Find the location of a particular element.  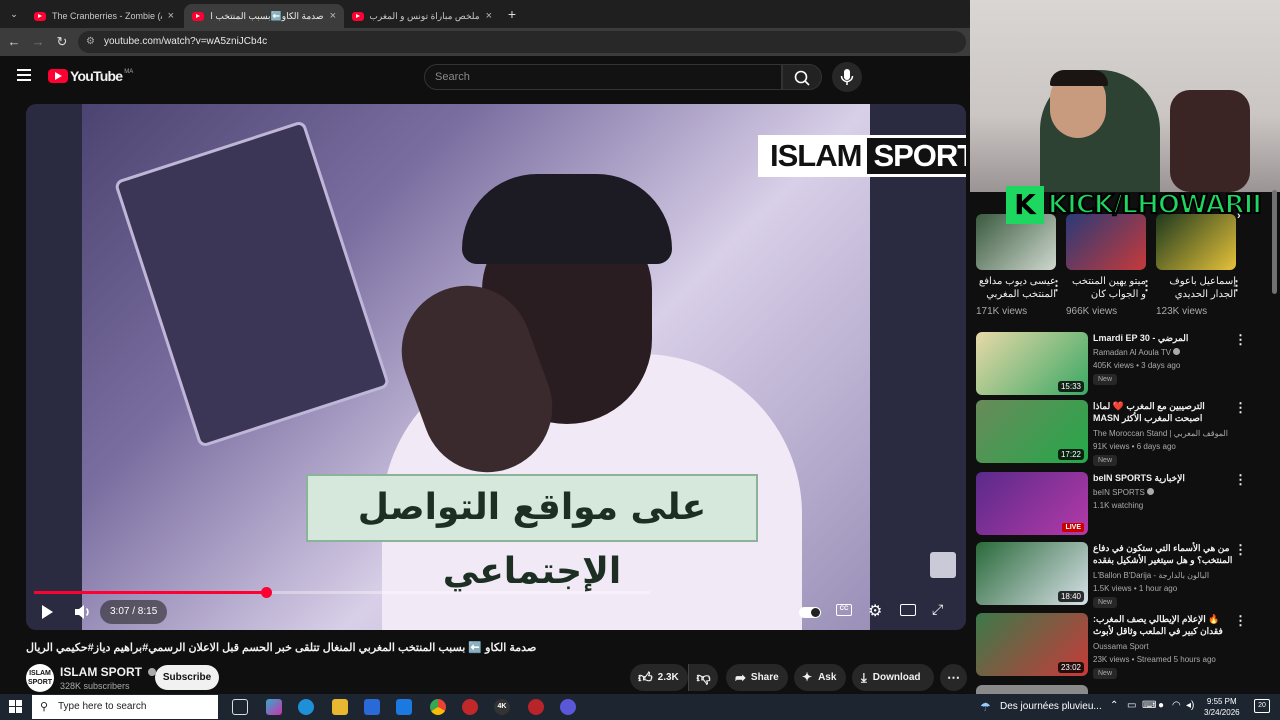

channel-name: L'Ballon B'Darija - البالون بالدارجة is located at coordinates (1151, 575).